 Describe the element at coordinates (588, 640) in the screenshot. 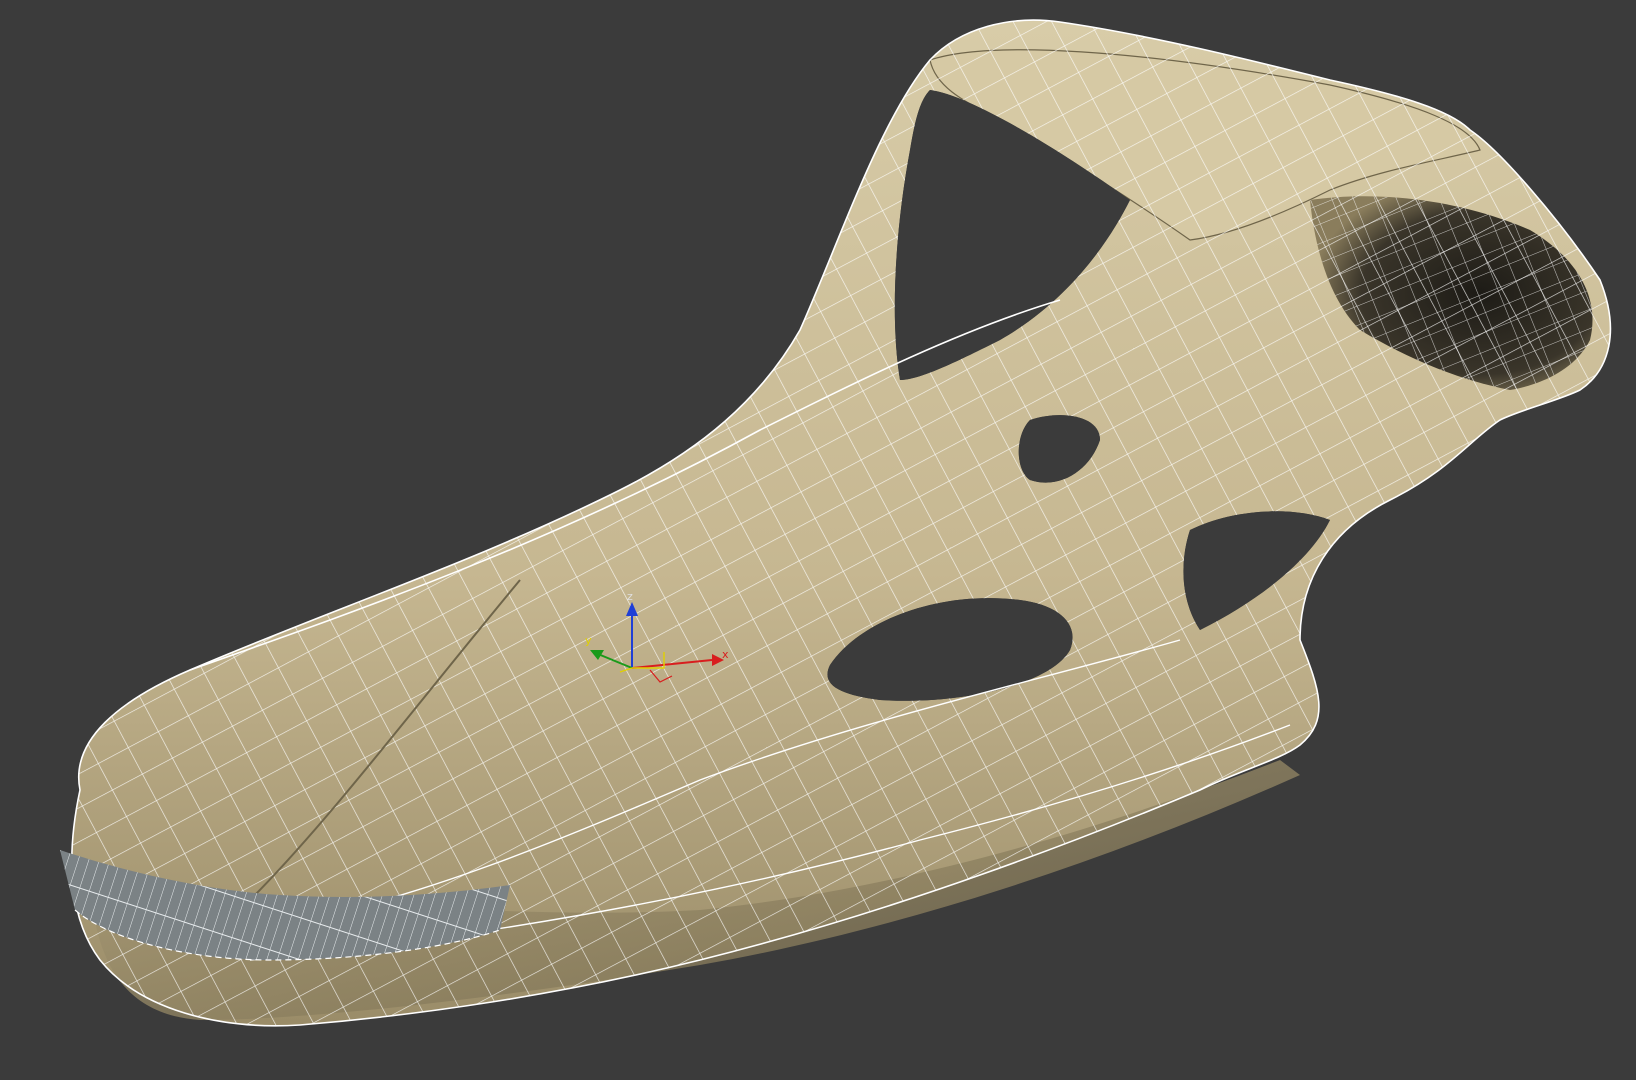

I see `gizmo-y-label: y` at that location.